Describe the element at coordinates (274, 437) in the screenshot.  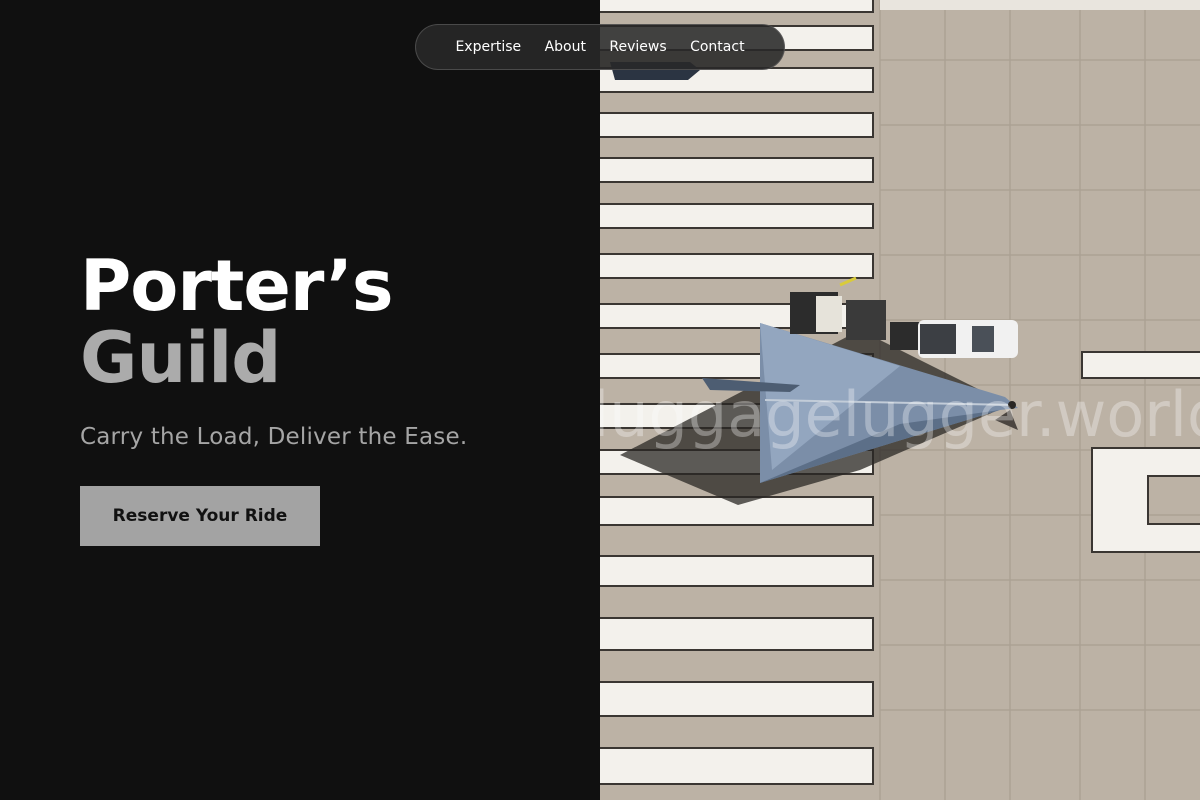
I see `hero-tagline: Carry the Load, Deliver the Ease.` at that location.